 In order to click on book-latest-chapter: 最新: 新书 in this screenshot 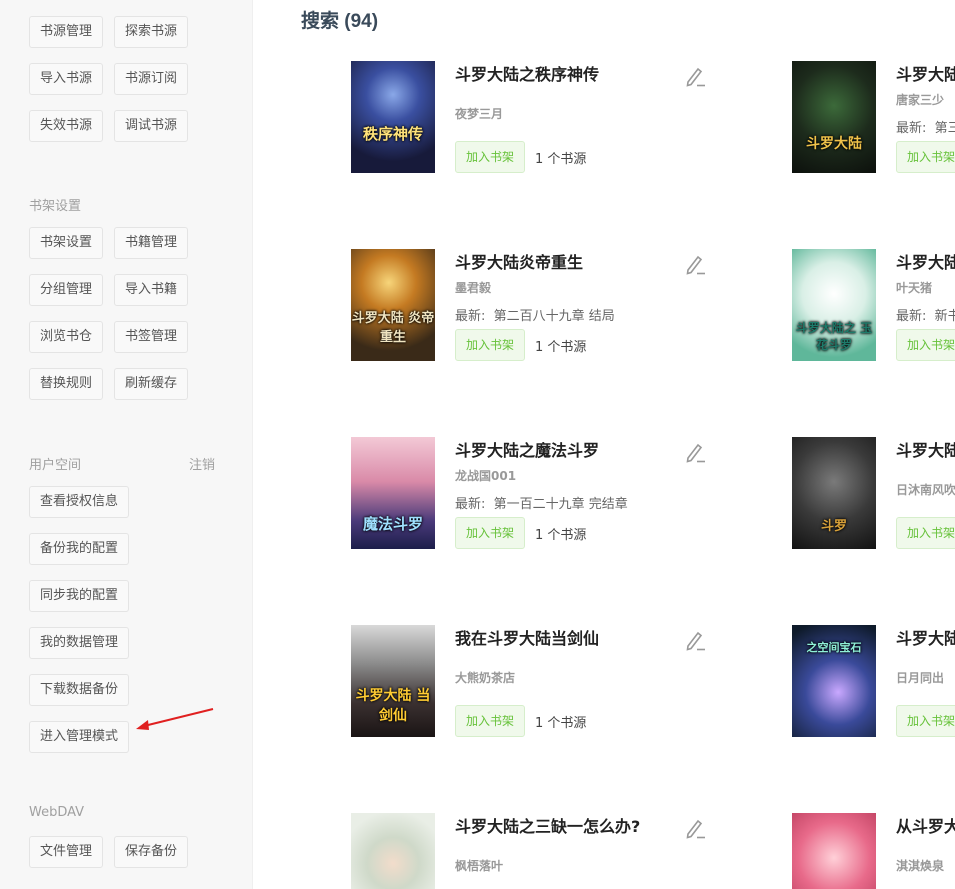, I will do `click(925, 316)`.